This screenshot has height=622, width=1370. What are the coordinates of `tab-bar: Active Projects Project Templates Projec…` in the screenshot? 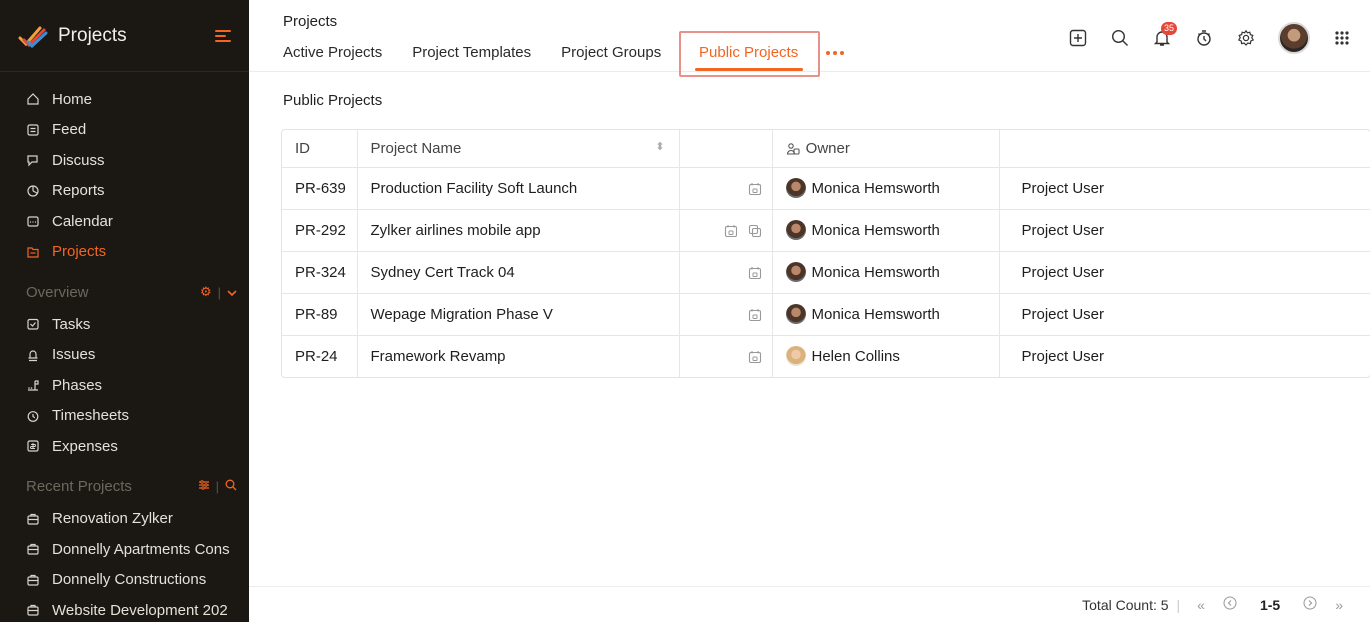 It's located at (487, 52).